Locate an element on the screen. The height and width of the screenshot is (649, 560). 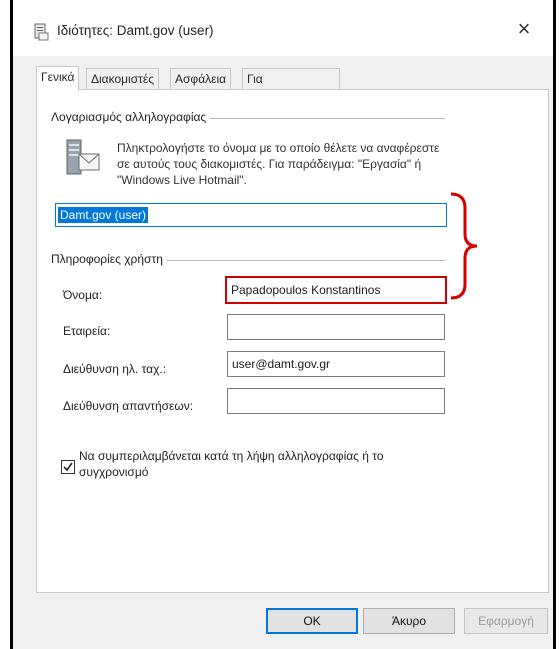
sync-checkbox is located at coordinates (68, 467).